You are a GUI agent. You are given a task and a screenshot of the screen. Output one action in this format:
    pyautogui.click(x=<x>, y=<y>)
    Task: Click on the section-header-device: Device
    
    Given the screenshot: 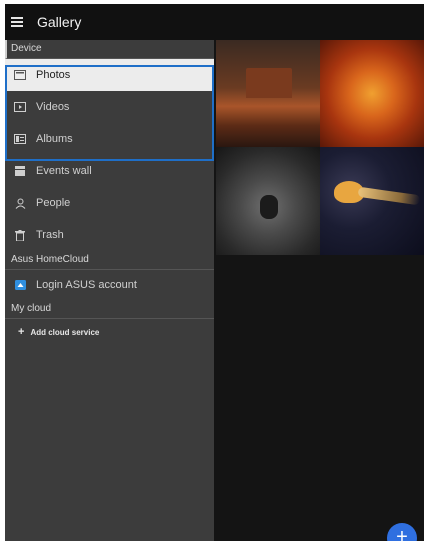 What is the action you would take?
    pyautogui.click(x=109, y=49)
    